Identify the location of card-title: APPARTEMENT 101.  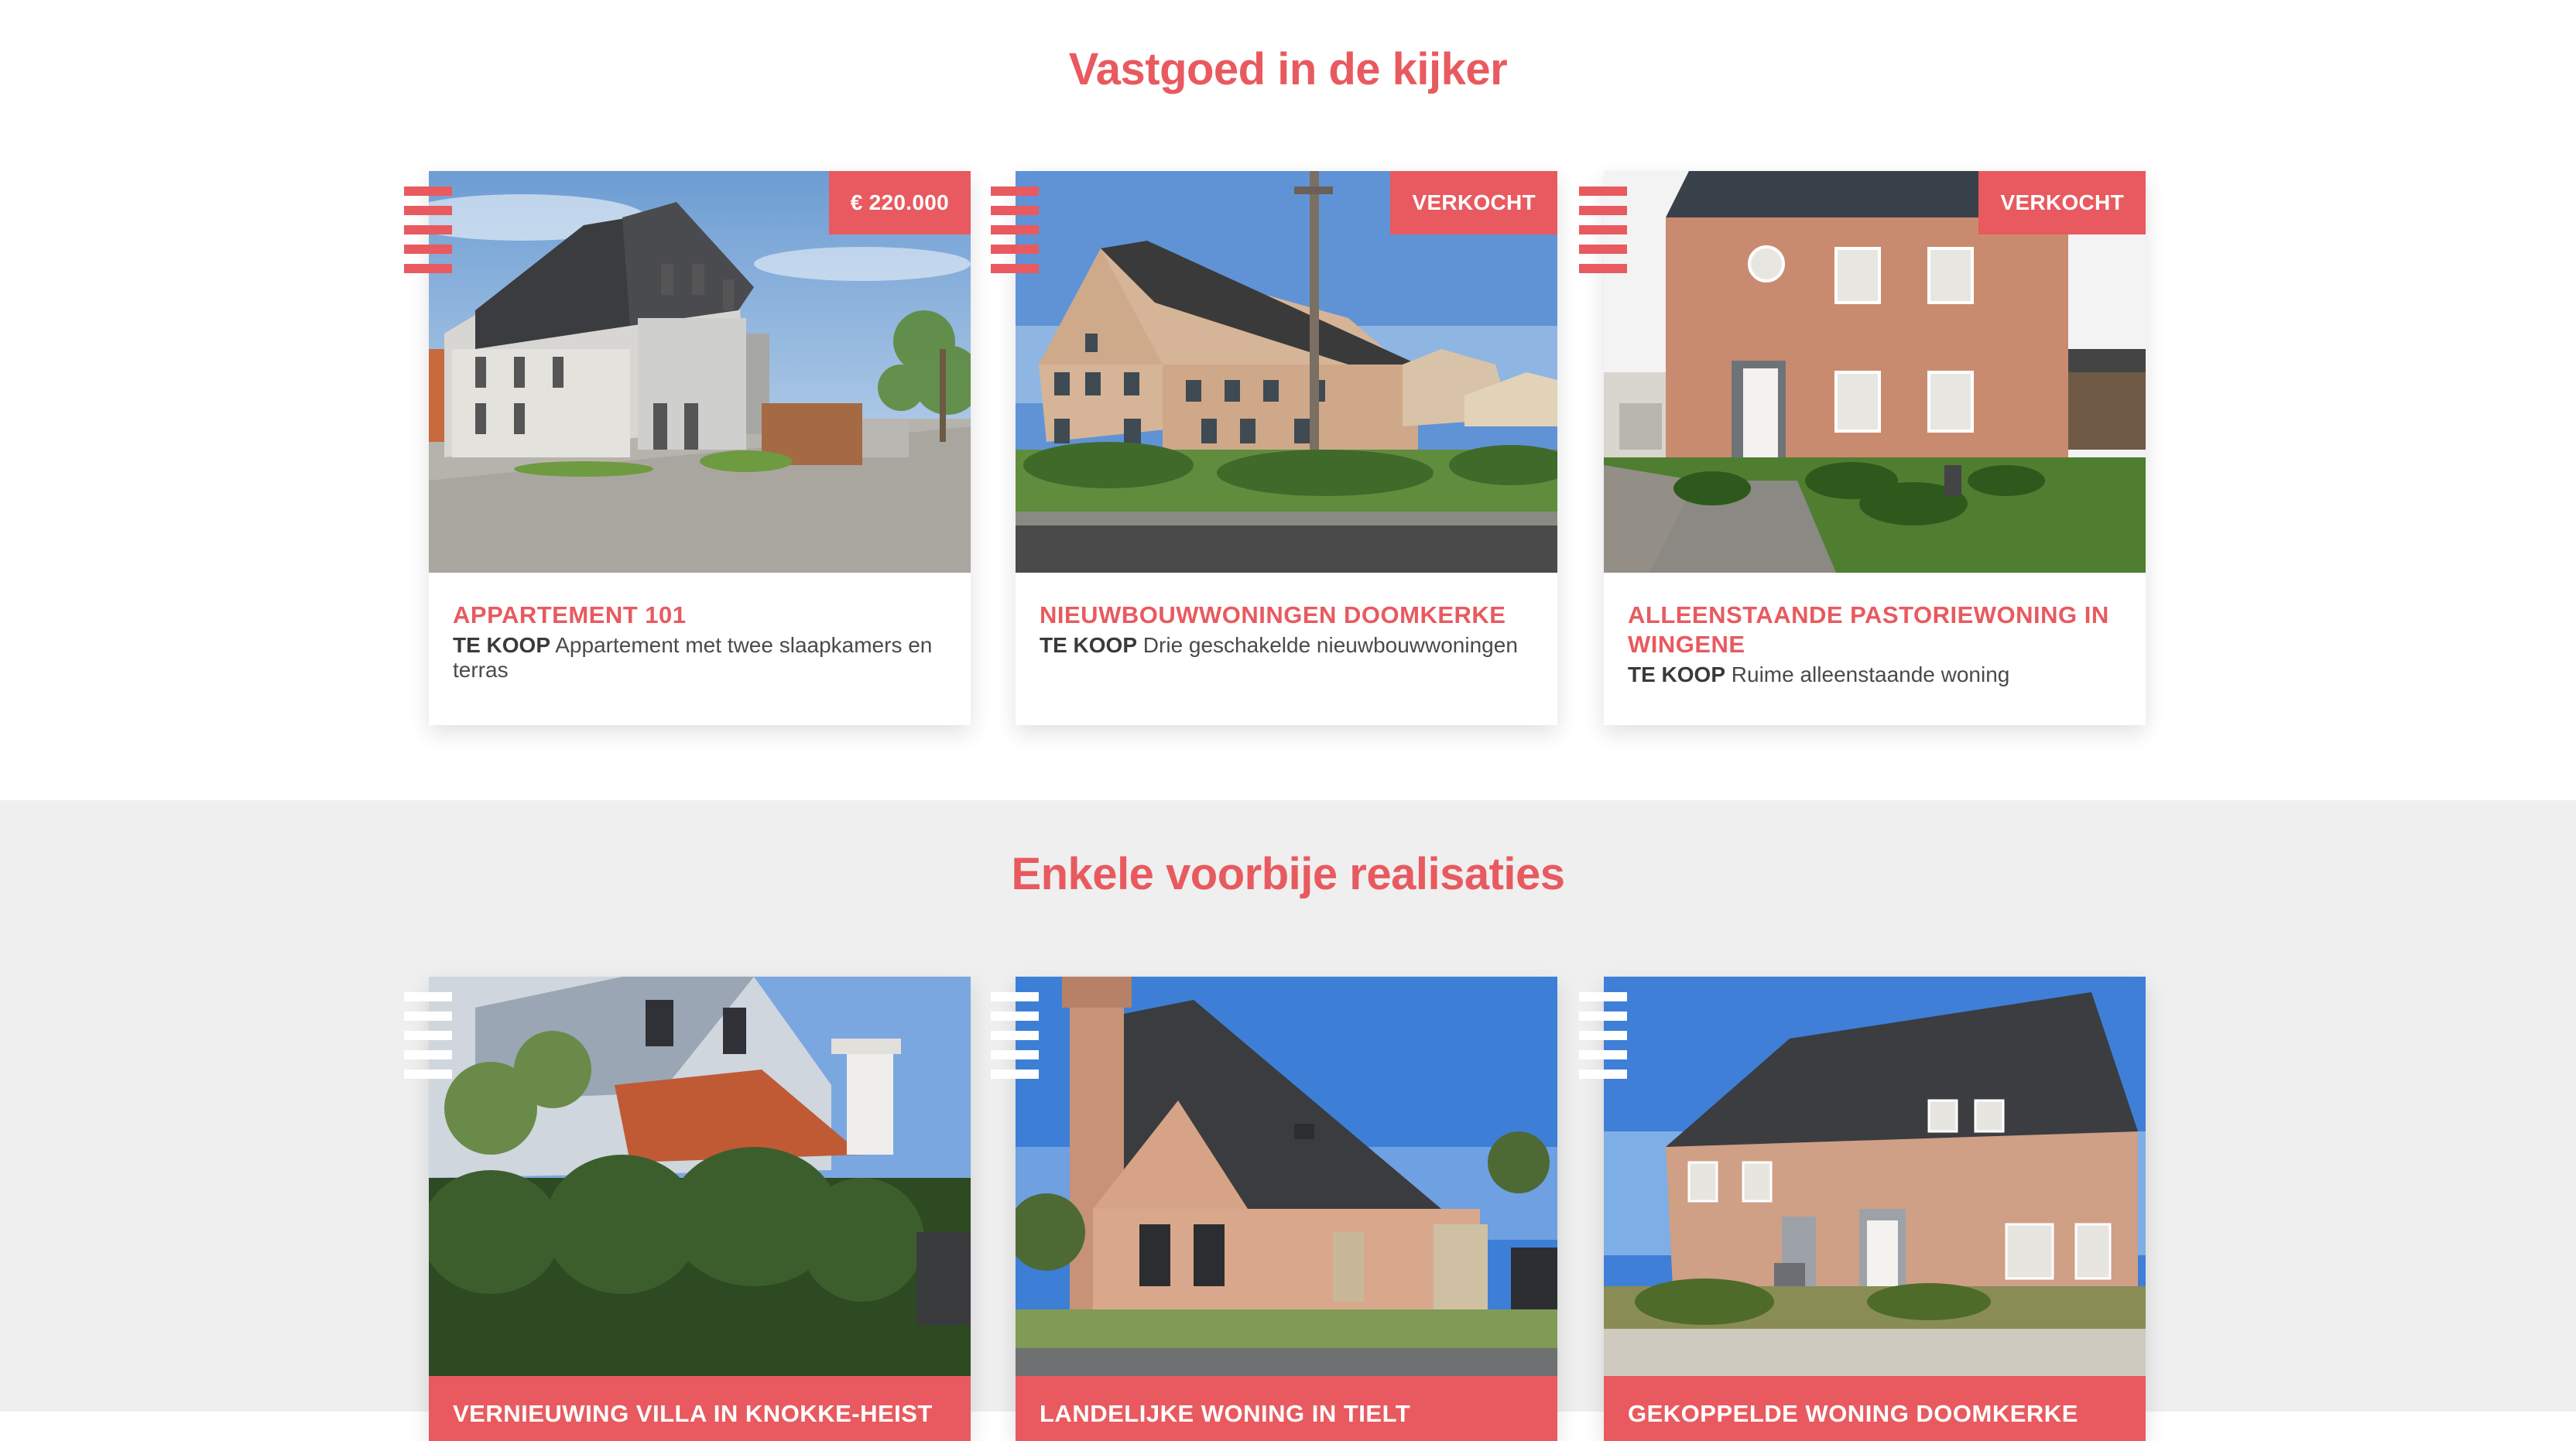
(700, 615).